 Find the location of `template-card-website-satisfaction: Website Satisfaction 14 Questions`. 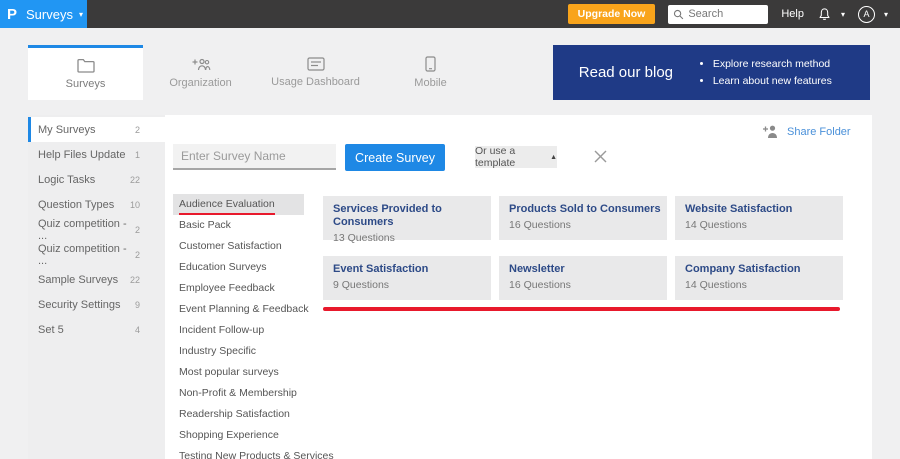

template-card-website-satisfaction: Website Satisfaction 14 Questions is located at coordinates (759, 218).